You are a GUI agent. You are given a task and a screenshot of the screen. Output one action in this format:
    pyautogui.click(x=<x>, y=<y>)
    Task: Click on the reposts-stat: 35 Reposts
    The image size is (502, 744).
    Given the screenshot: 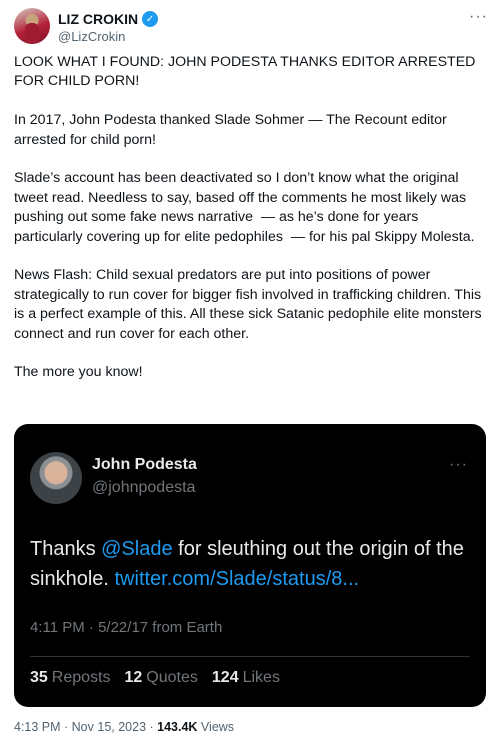 What is the action you would take?
    pyautogui.click(x=70, y=678)
    